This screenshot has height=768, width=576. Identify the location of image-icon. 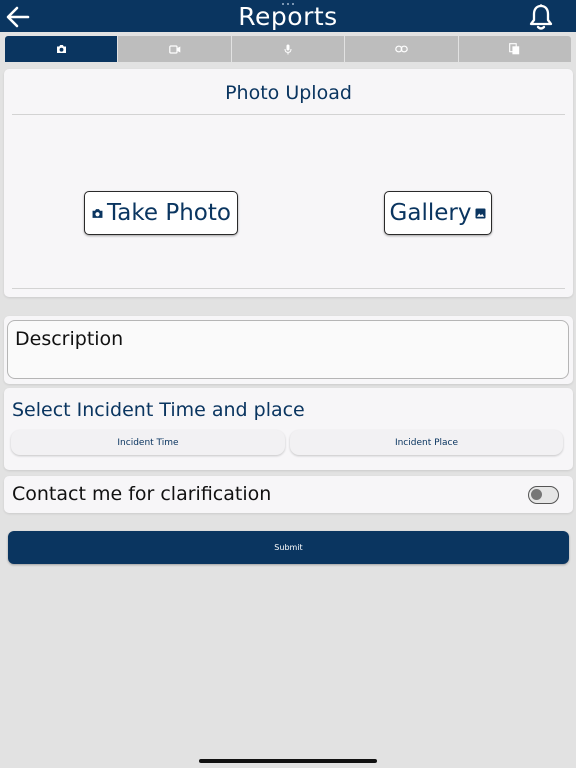
(480, 213).